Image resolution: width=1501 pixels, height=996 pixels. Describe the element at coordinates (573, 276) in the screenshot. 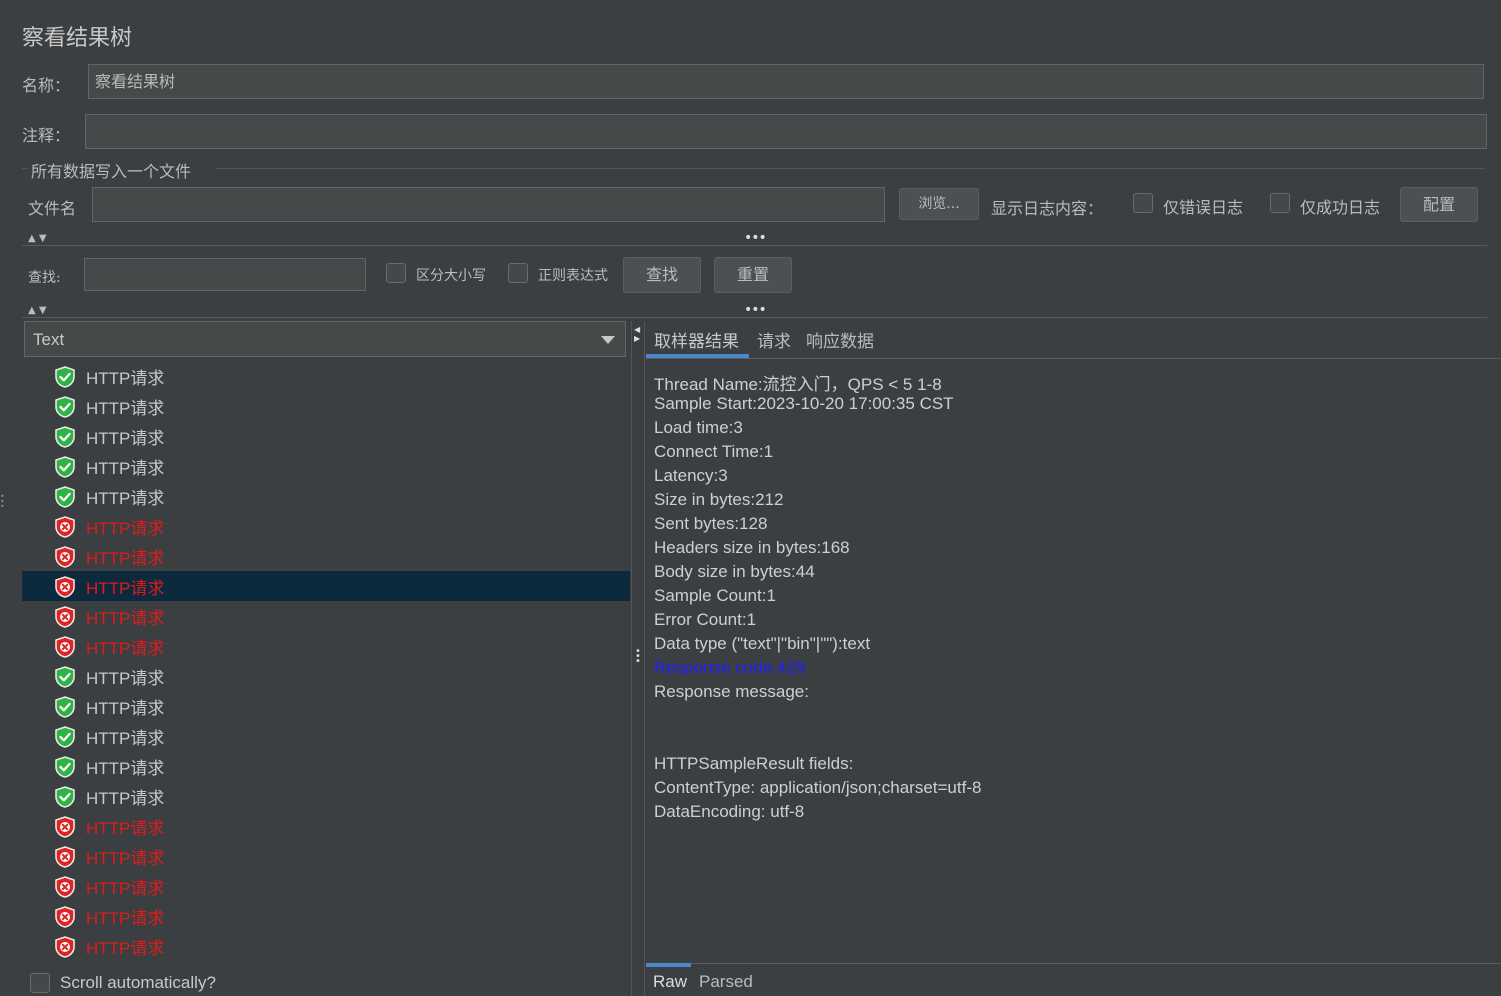

I see `regex-label: 正则表达式` at that location.